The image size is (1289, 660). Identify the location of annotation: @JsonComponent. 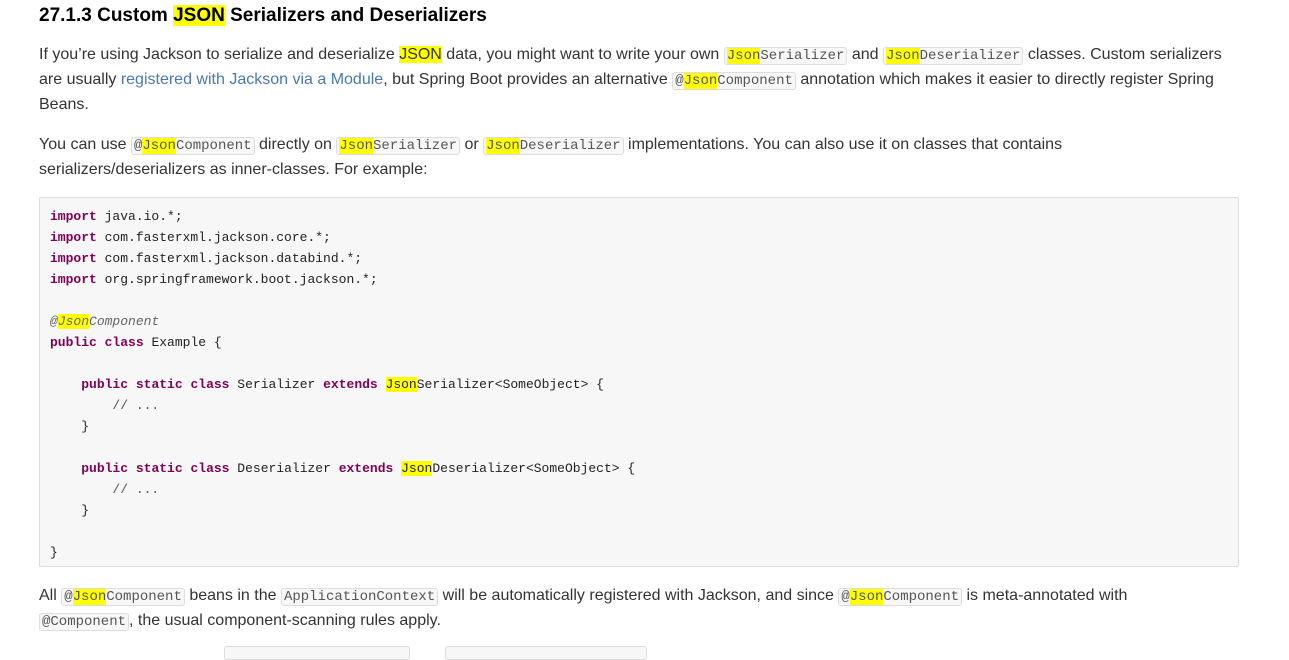
(104, 321).